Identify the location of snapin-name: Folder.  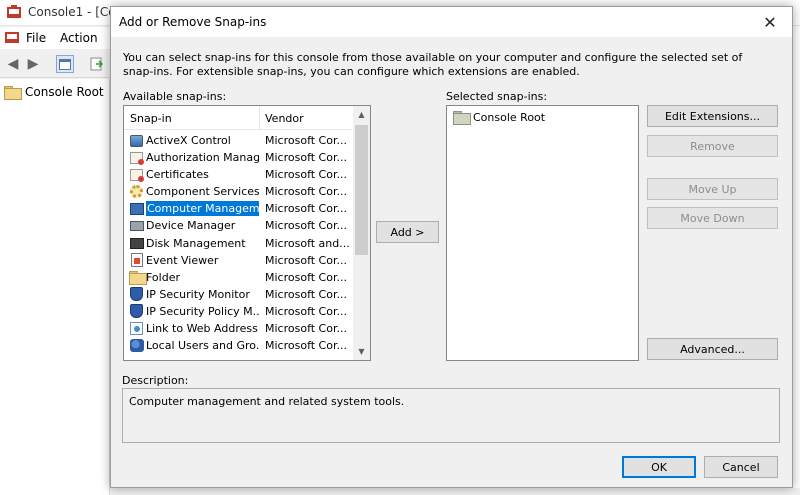
(163, 277).